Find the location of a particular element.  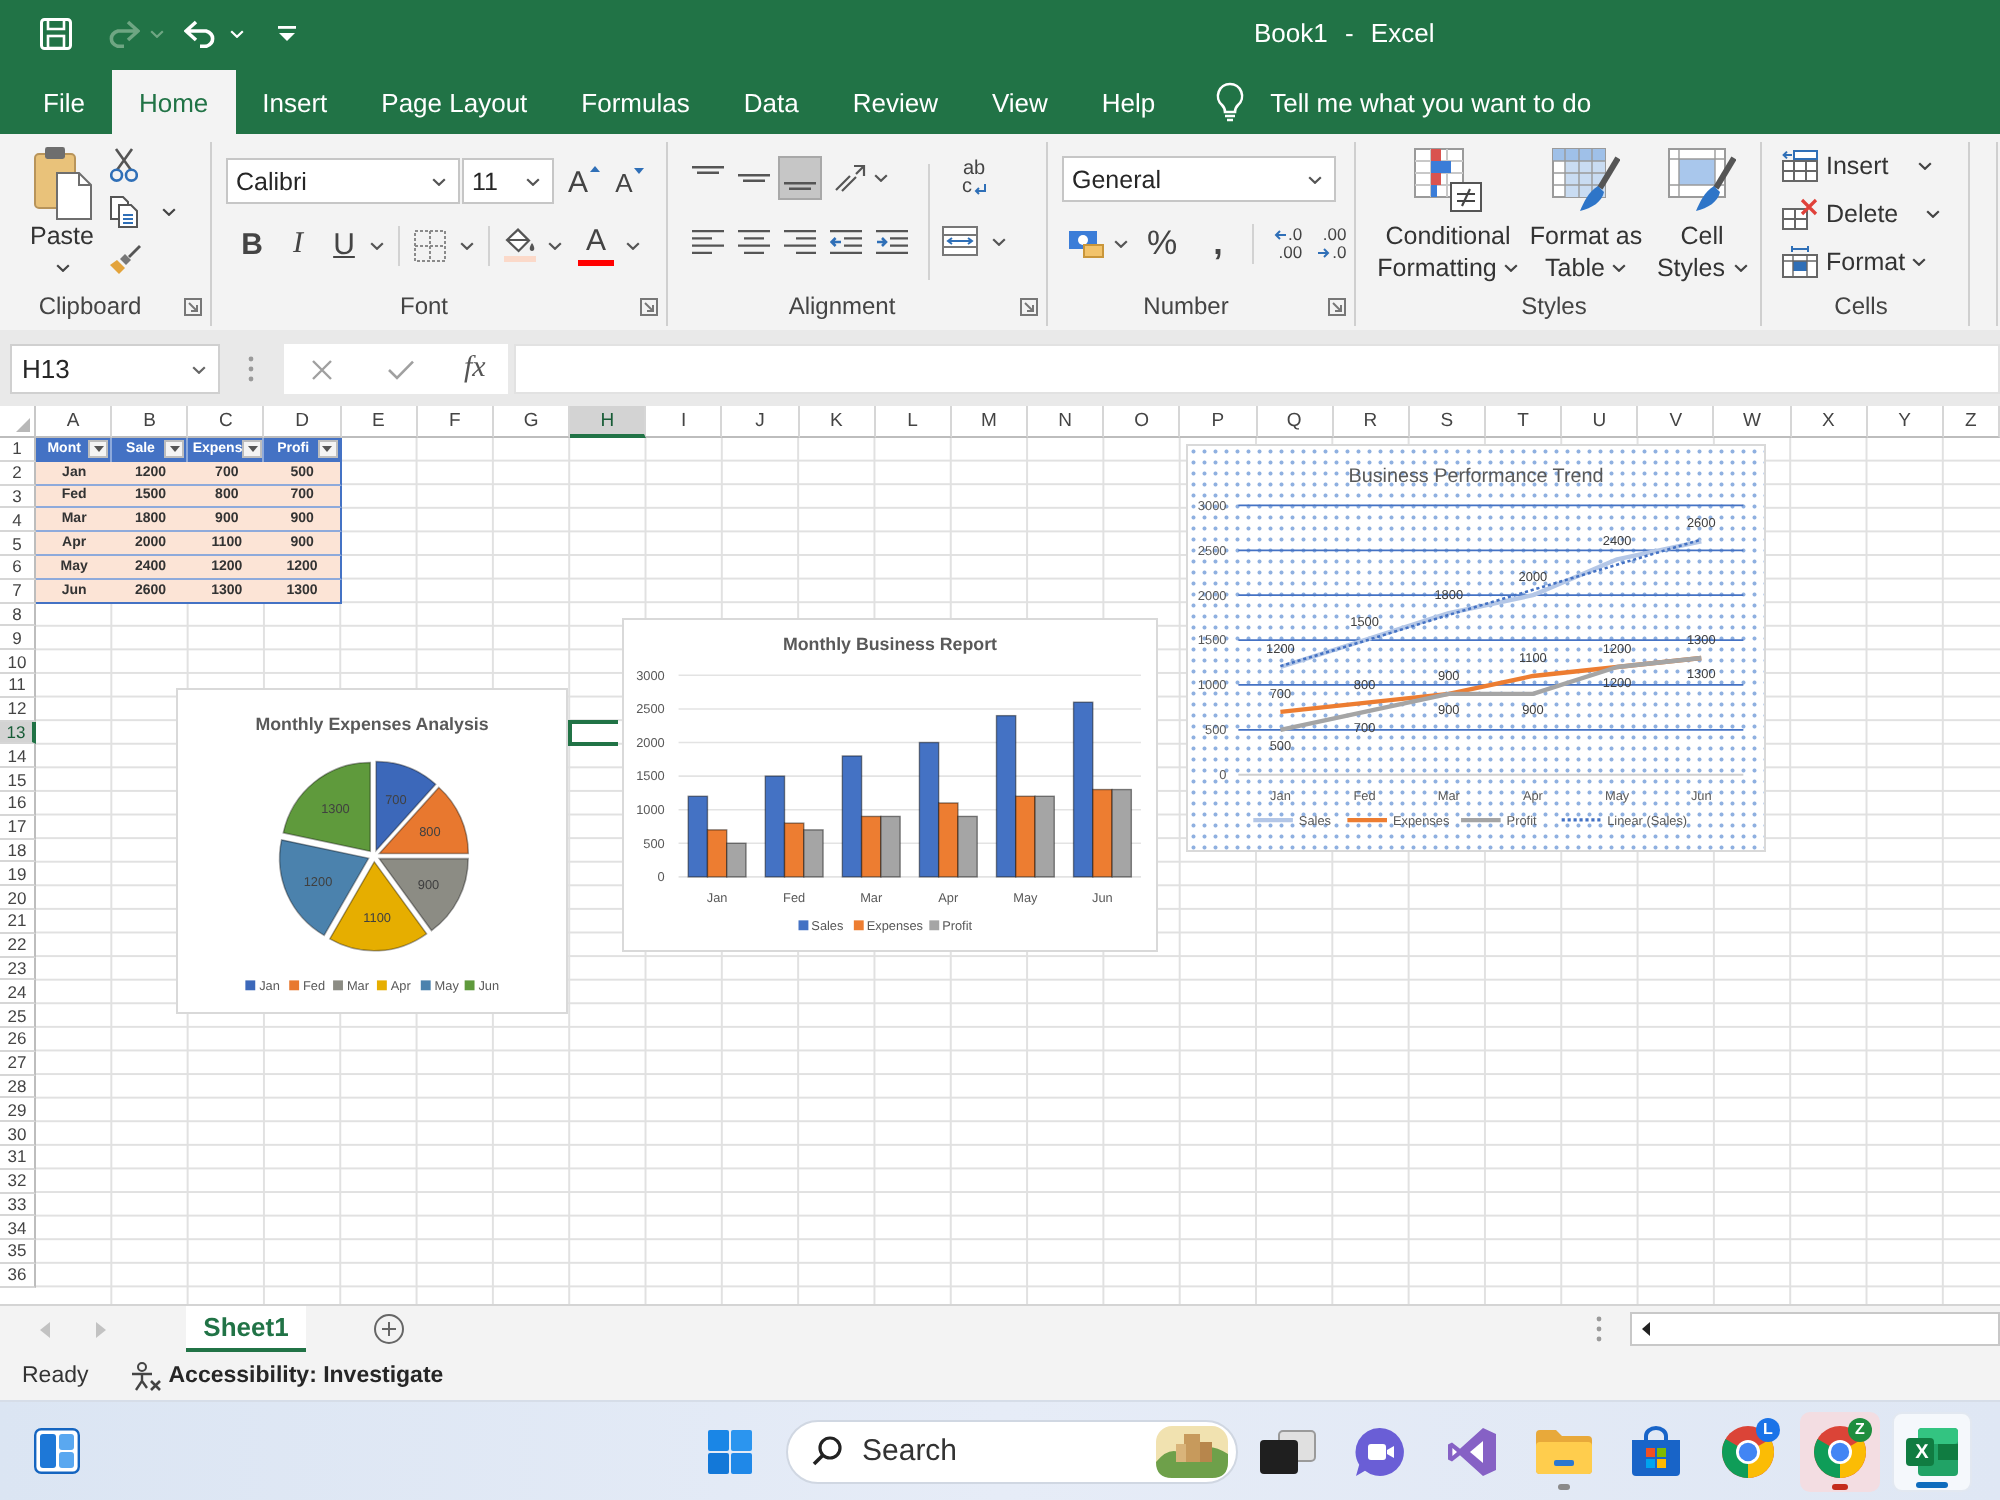

align-right-icon is located at coordinates (800, 241).